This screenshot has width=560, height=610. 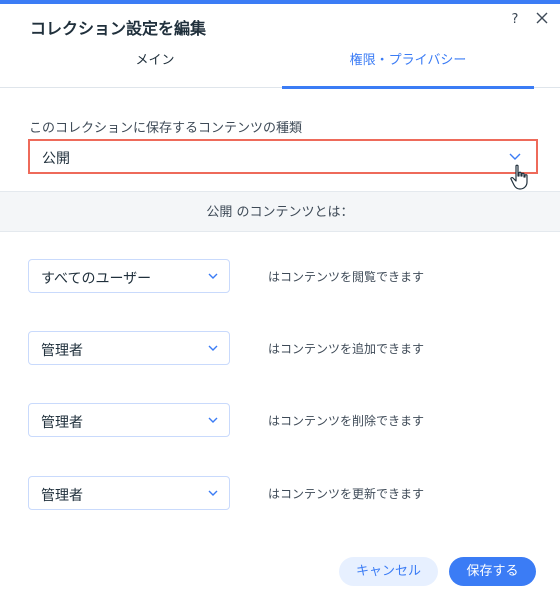 I want to click on tab-main: メイン, so click(x=155, y=66).